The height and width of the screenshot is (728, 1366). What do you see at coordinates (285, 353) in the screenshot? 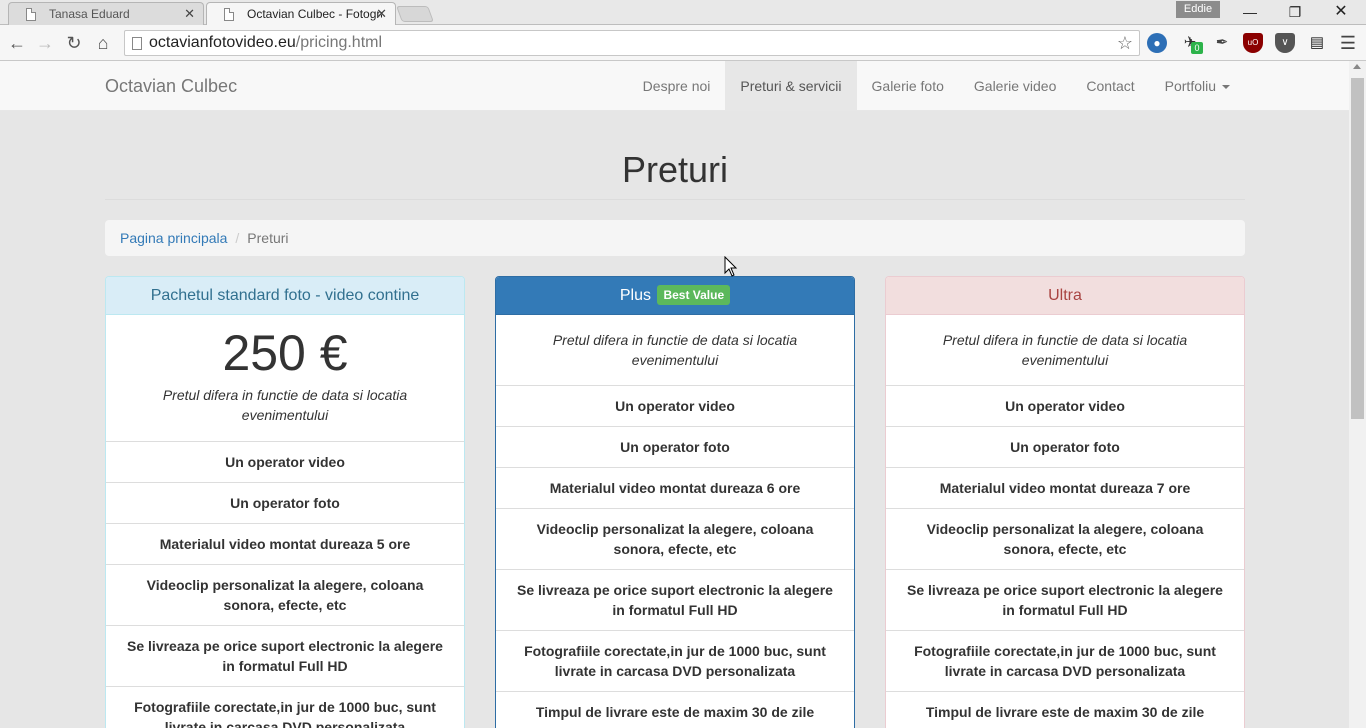
I see `plan-price: 250 €` at bounding box center [285, 353].